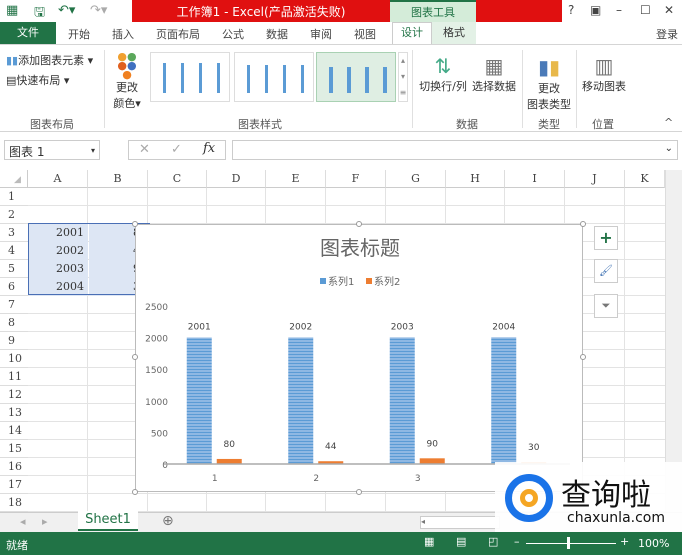 Image resolution: width=682 pixels, height=555 pixels. Describe the element at coordinates (14, 215) in the screenshot. I see `row-header-2: 2` at that location.